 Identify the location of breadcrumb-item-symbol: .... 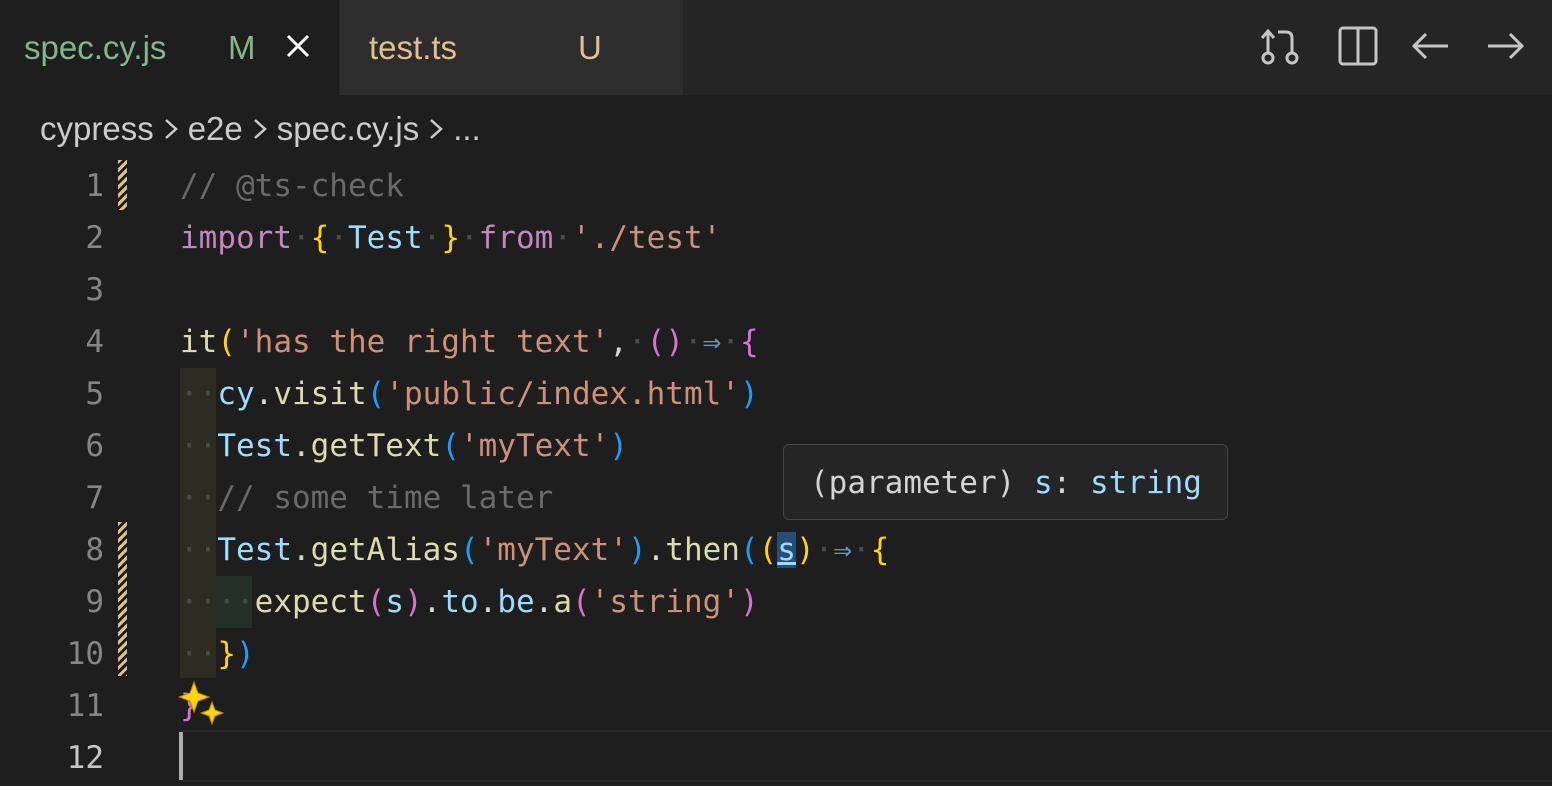
(467, 129).